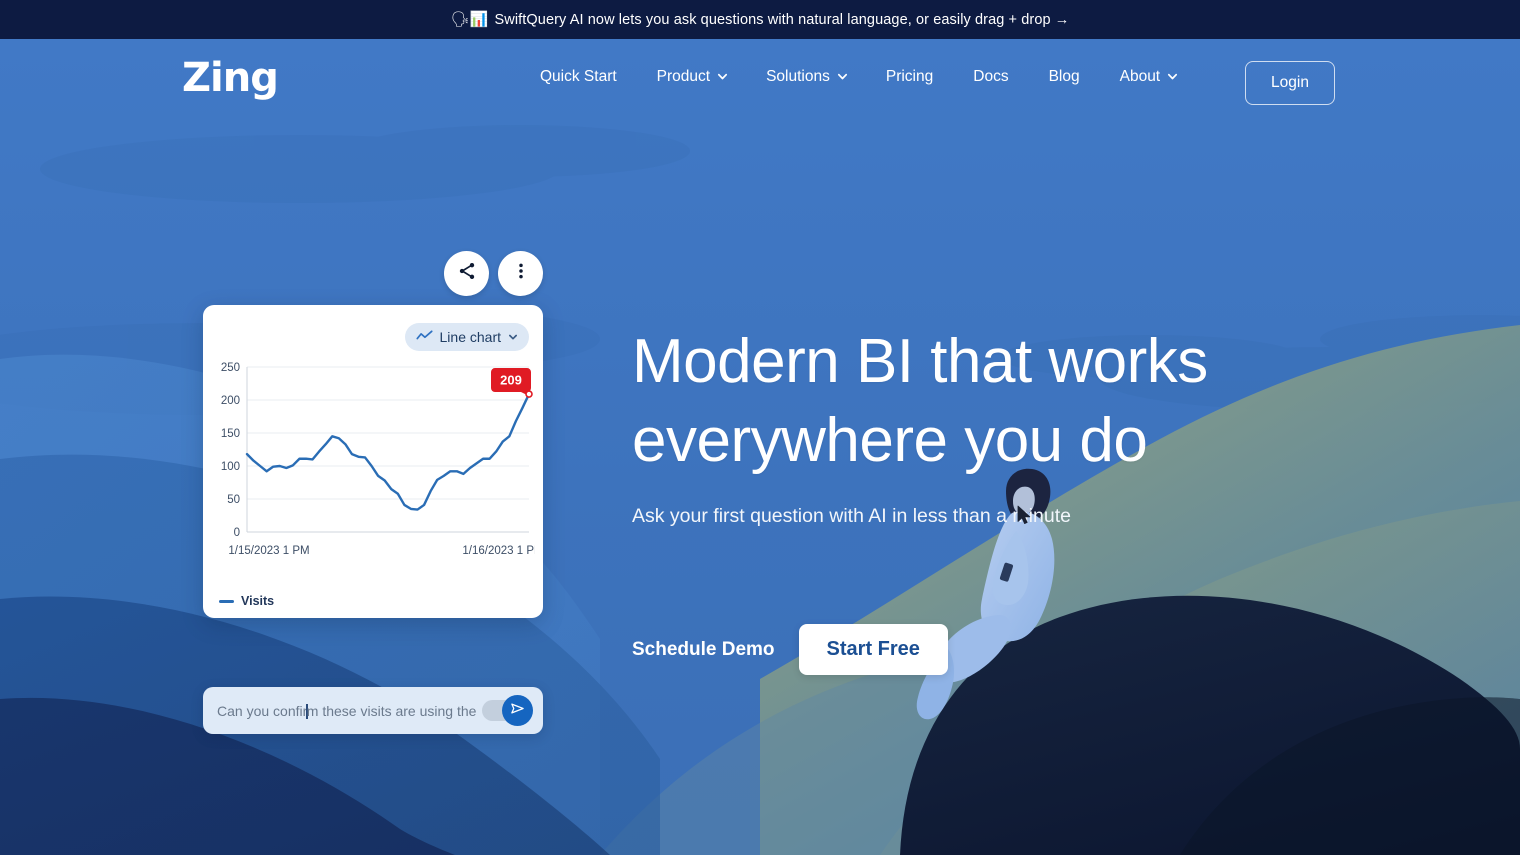 The image size is (1520, 855). I want to click on ai-question-text-before: Can you confir, so click(262, 710).